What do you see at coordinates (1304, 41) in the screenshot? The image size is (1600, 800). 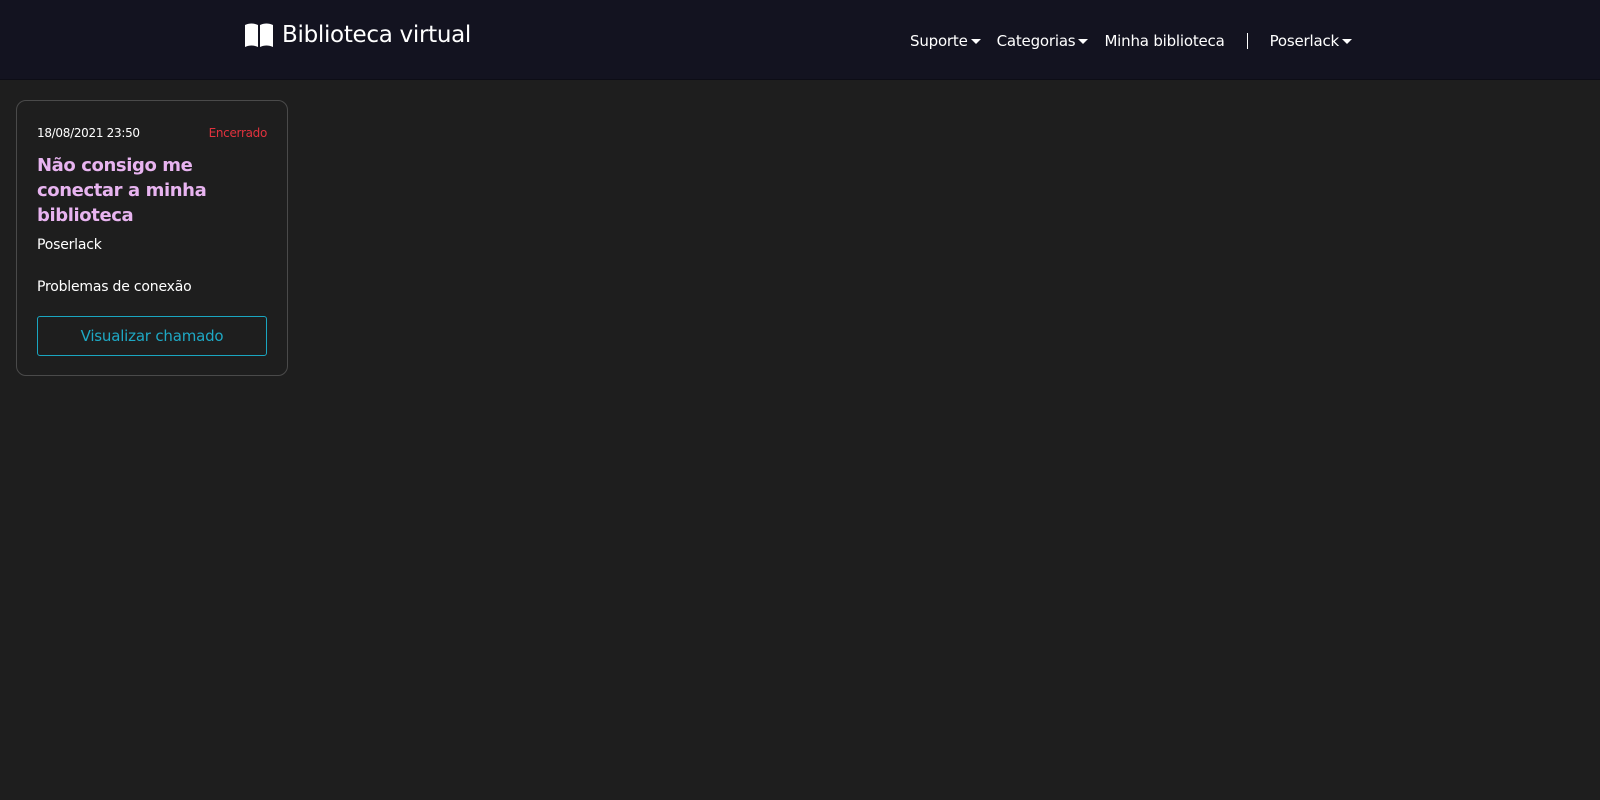 I see `user-name: Poserlack` at bounding box center [1304, 41].